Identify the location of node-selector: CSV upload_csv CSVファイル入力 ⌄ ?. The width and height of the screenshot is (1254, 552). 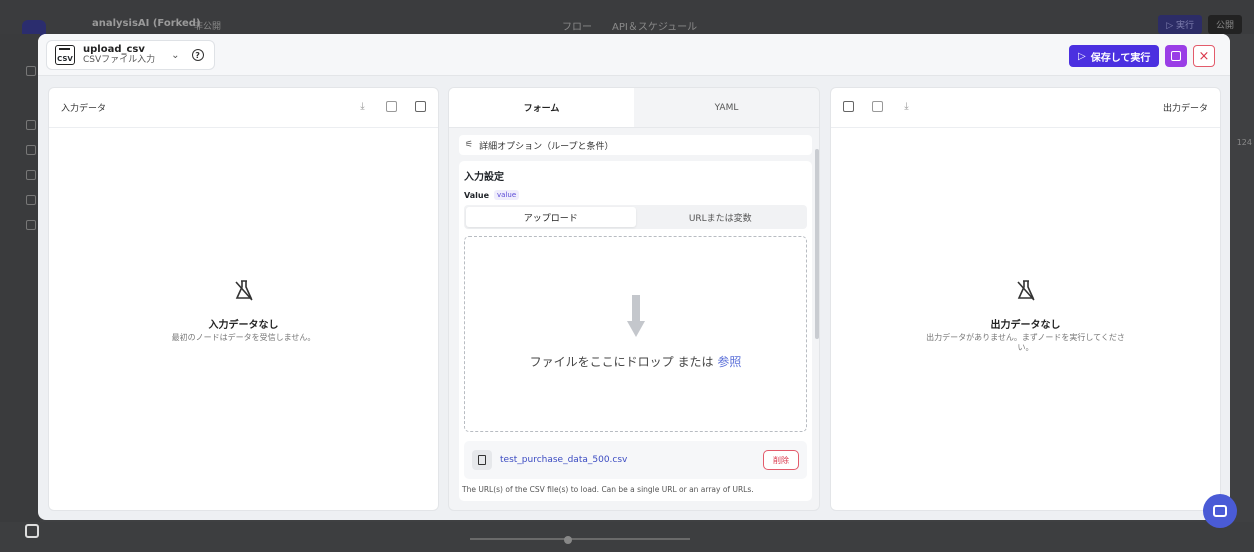
(130, 55).